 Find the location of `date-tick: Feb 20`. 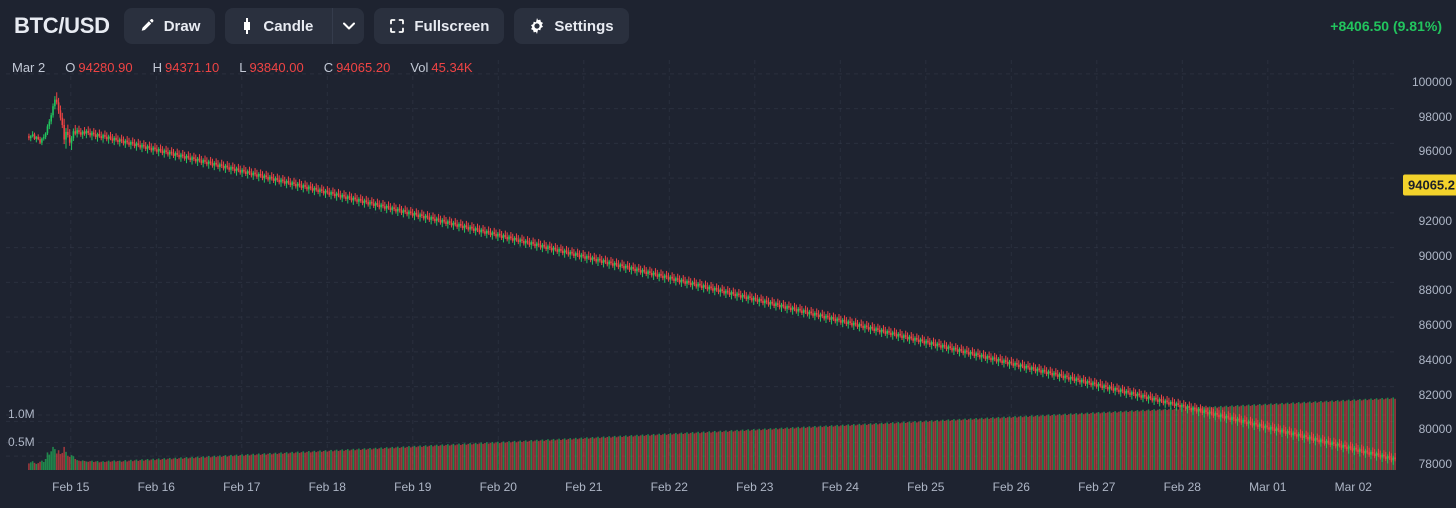

date-tick: Feb 20 is located at coordinates (498, 487).